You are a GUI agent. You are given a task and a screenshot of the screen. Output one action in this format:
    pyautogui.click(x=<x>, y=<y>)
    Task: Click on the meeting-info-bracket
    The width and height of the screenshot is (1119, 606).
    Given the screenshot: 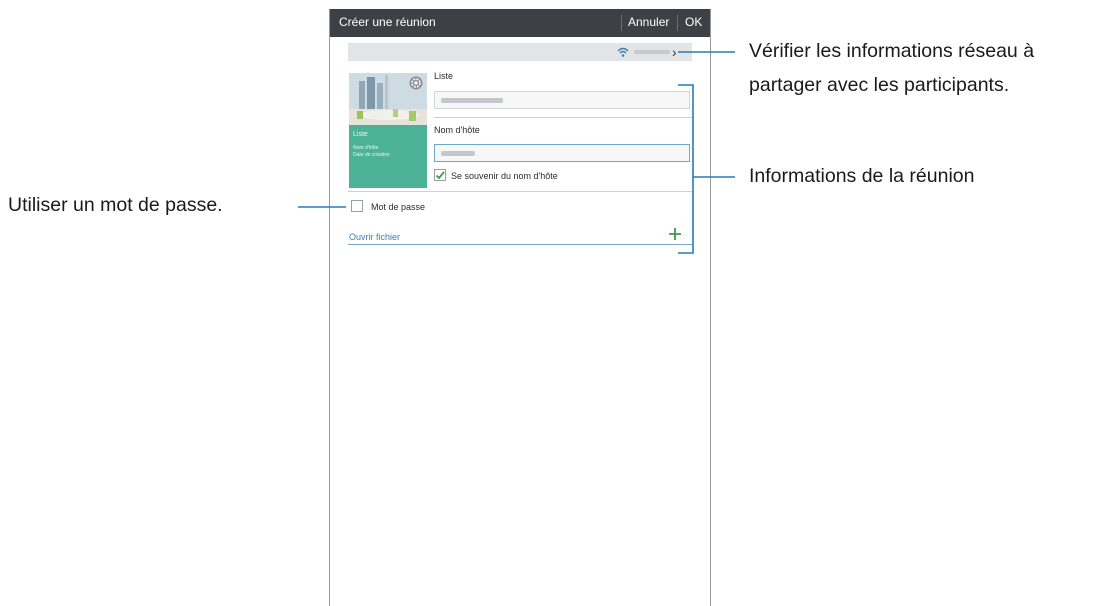 What is the action you would take?
    pyautogui.click(x=686, y=169)
    